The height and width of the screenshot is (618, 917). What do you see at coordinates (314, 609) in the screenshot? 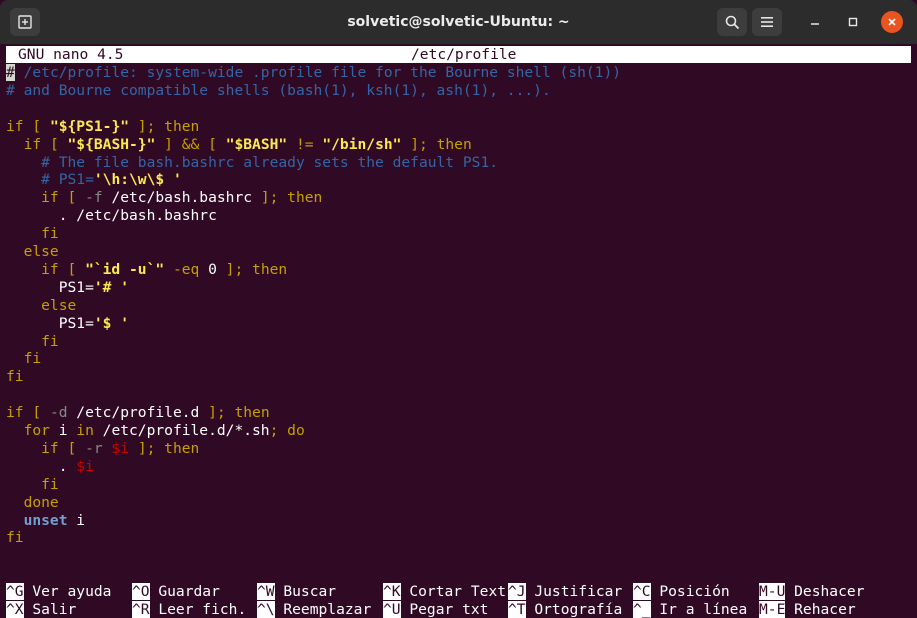
I see `shortcut-item: ^\ Reemplazar` at bounding box center [314, 609].